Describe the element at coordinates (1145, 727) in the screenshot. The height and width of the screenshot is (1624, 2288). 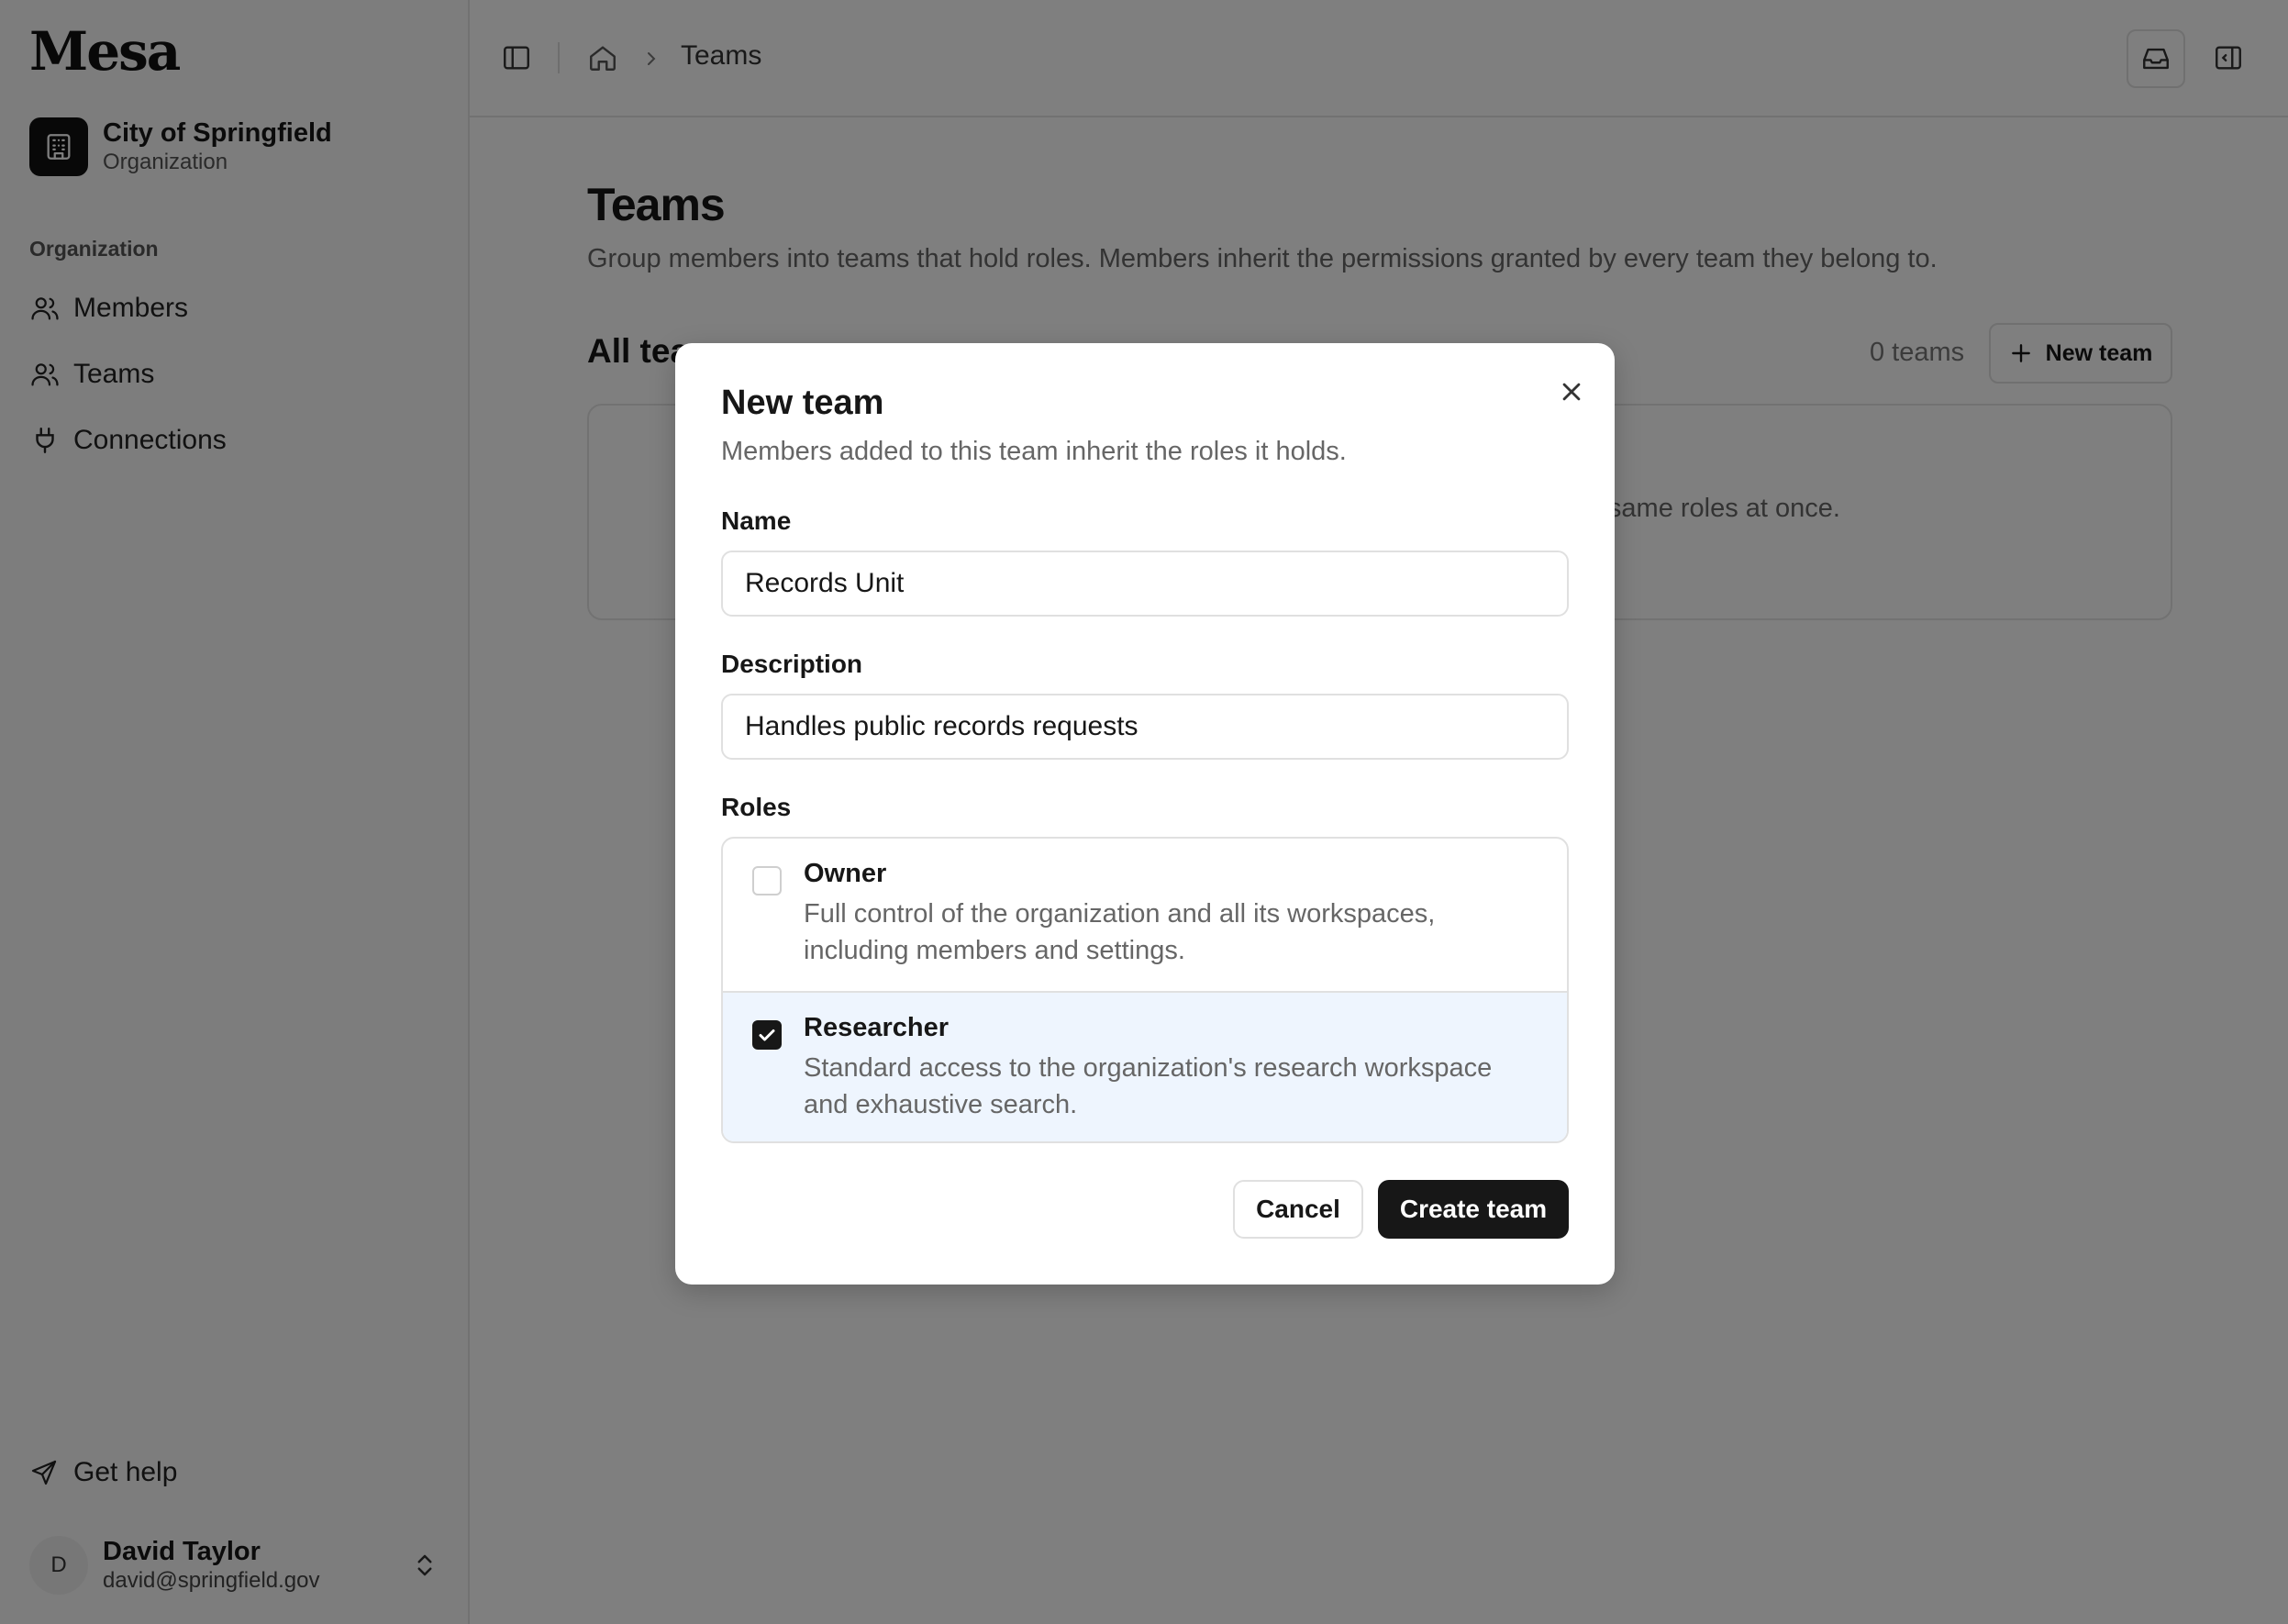
I see `team-description-input` at that location.